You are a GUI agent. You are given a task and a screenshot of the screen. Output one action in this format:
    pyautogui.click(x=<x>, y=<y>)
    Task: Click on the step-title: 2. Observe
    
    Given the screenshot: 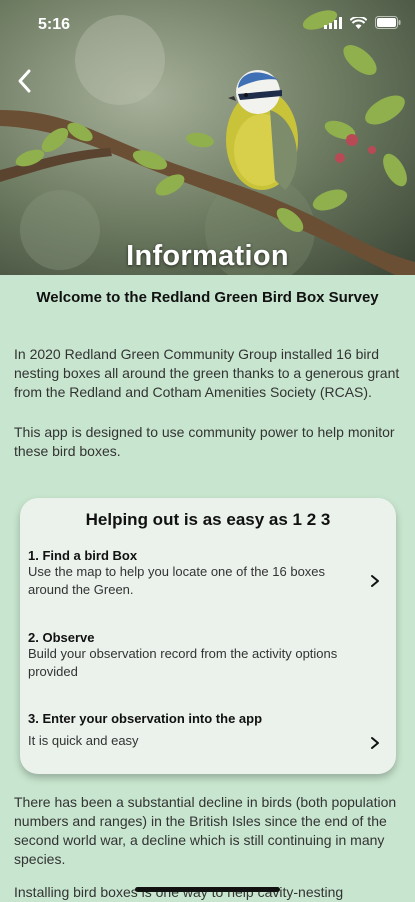 What is the action you would take?
    pyautogui.click(x=61, y=637)
    